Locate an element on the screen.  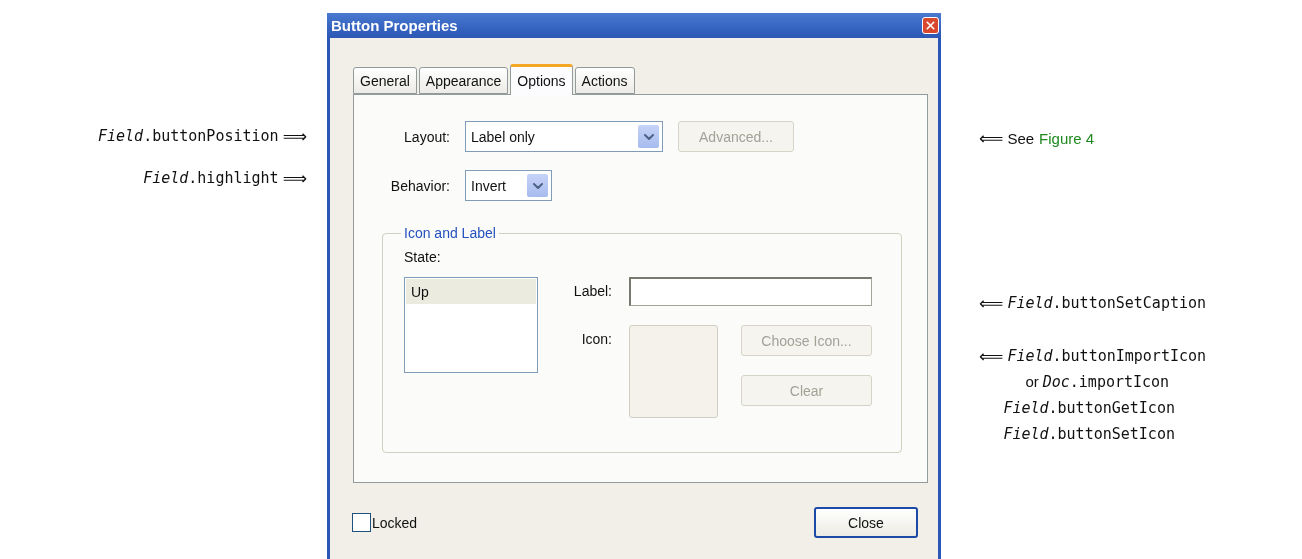
close-button: Close is located at coordinates (866, 522).